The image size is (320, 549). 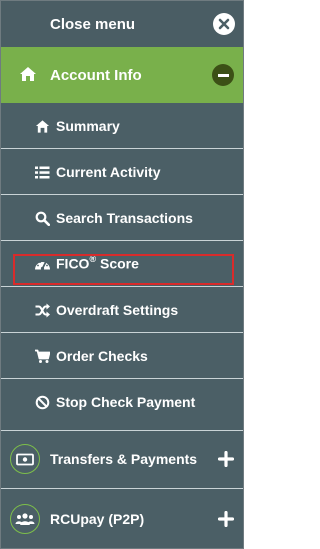 I want to click on ban-icon, so click(x=42, y=402).